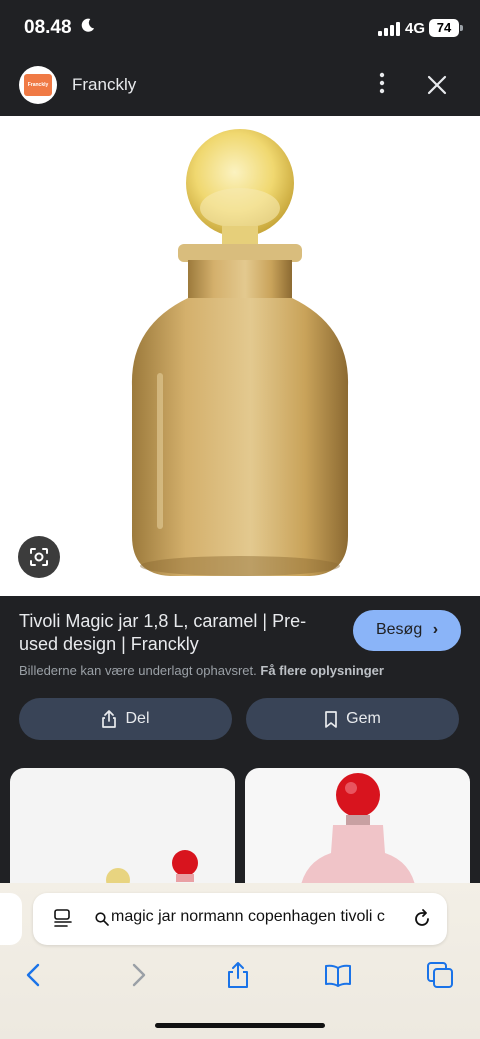 The width and height of the screenshot is (480, 1039). What do you see at coordinates (138, 975) in the screenshot?
I see `forward-icon` at bounding box center [138, 975].